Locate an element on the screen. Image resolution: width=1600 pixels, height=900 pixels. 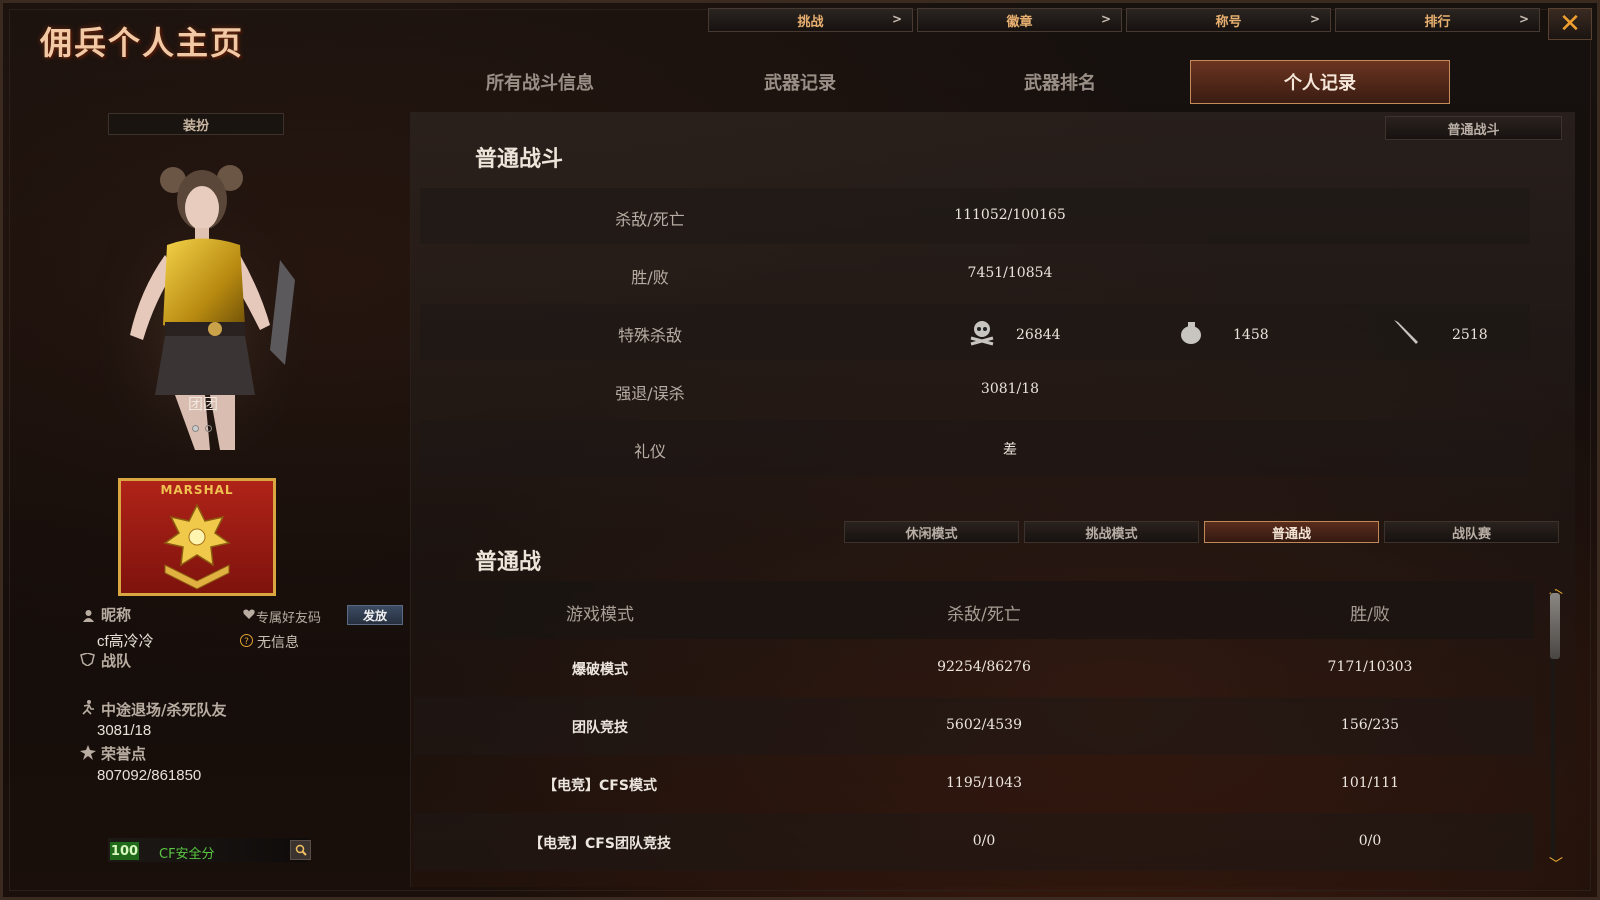
stat-value: 差 is located at coordinates (1010, 450).